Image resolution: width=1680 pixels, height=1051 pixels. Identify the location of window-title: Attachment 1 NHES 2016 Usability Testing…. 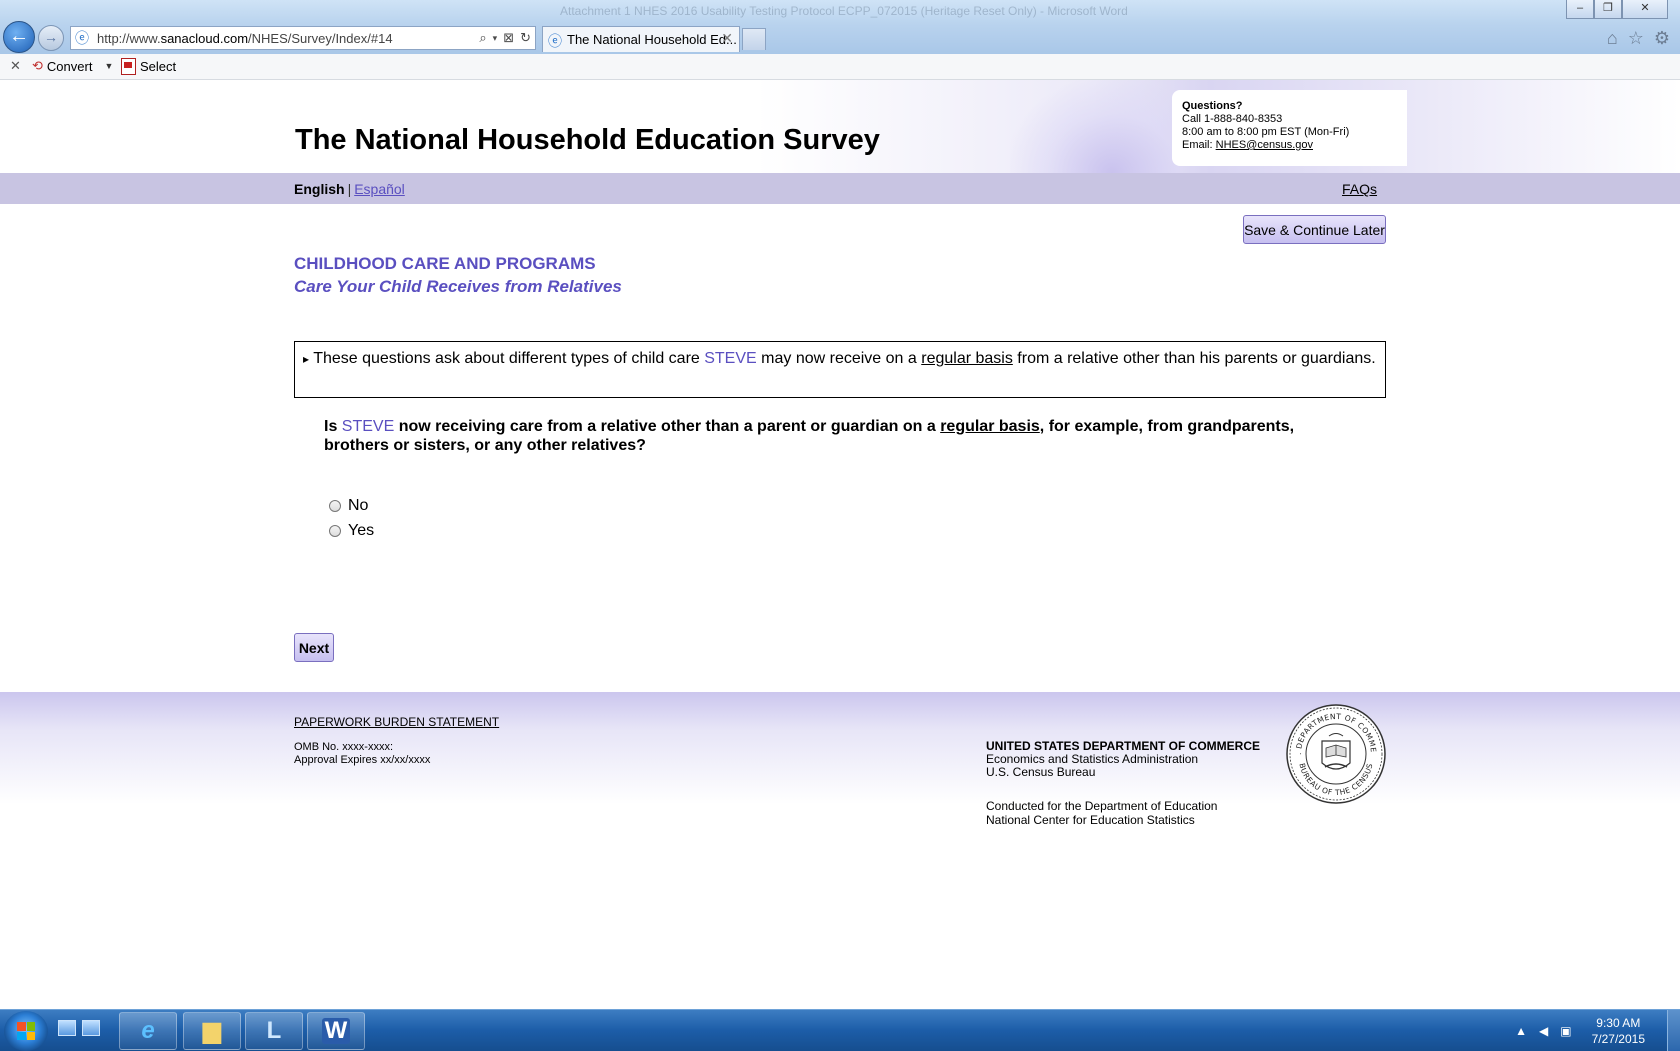
(844, 11).